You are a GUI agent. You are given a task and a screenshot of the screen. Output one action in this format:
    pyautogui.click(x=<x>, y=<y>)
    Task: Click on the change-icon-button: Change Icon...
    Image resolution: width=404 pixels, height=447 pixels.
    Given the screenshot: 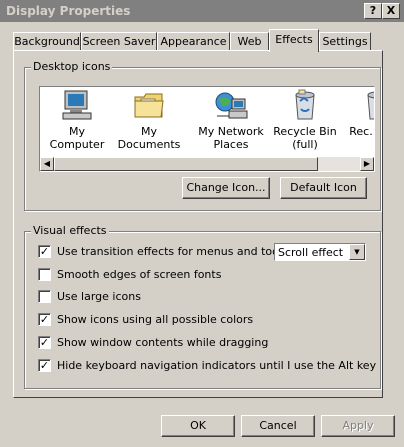 What is the action you would take?
    pyautogui.click(x=226, y=188)
    